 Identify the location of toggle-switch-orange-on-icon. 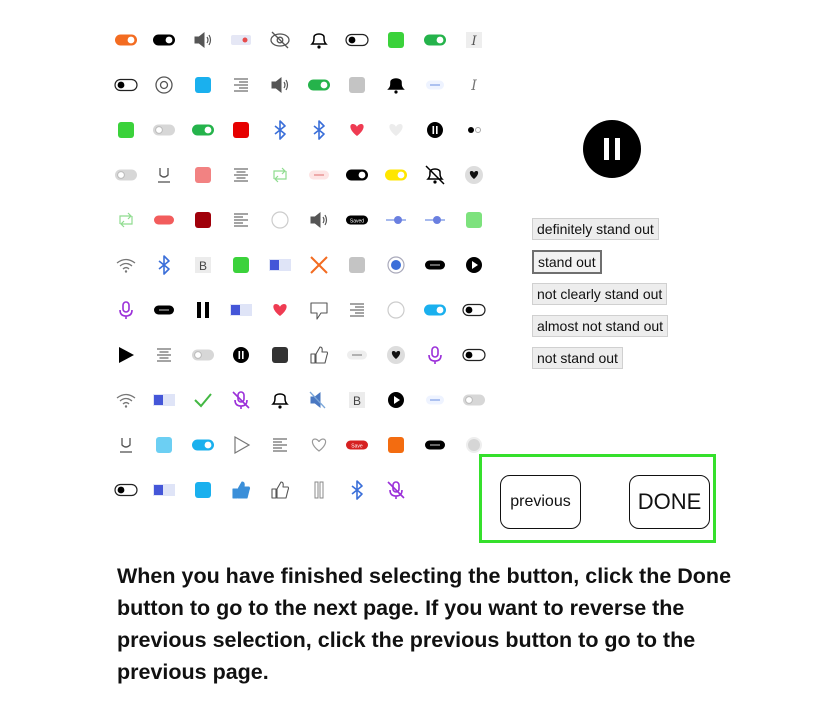
(126, 40).